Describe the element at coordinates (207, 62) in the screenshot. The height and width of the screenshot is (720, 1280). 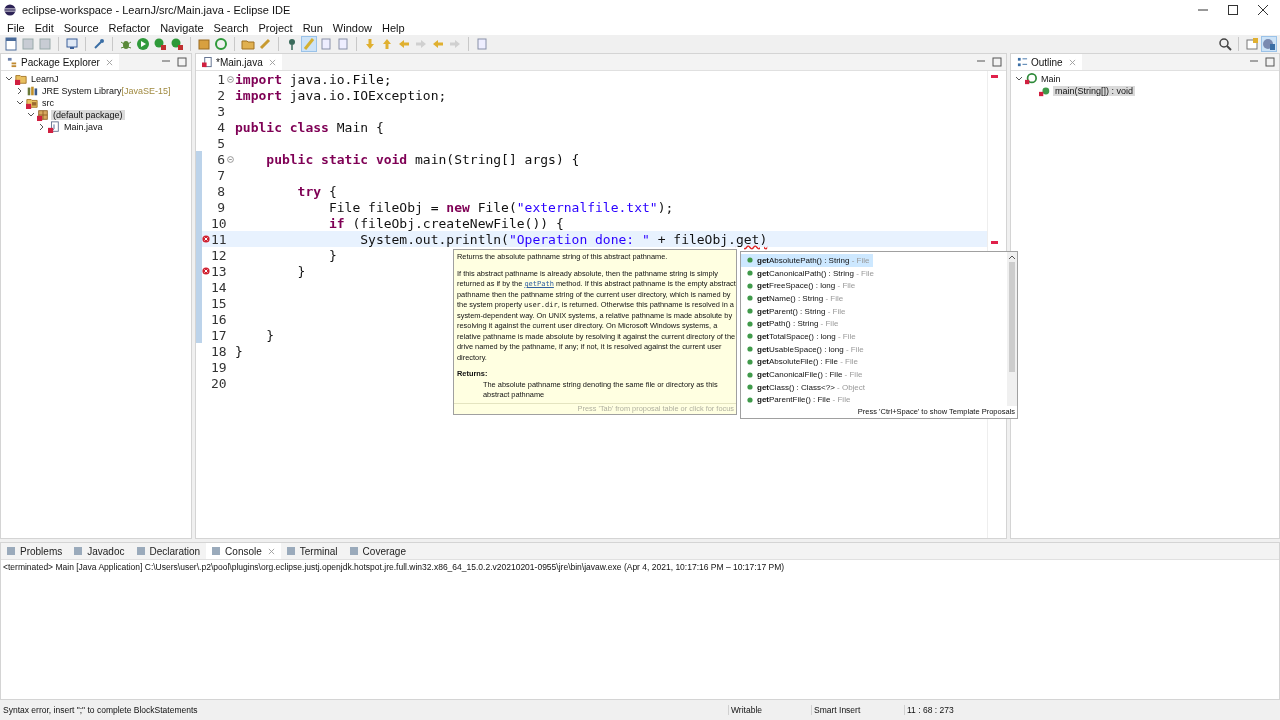
I see `java-file-icon` at that location.